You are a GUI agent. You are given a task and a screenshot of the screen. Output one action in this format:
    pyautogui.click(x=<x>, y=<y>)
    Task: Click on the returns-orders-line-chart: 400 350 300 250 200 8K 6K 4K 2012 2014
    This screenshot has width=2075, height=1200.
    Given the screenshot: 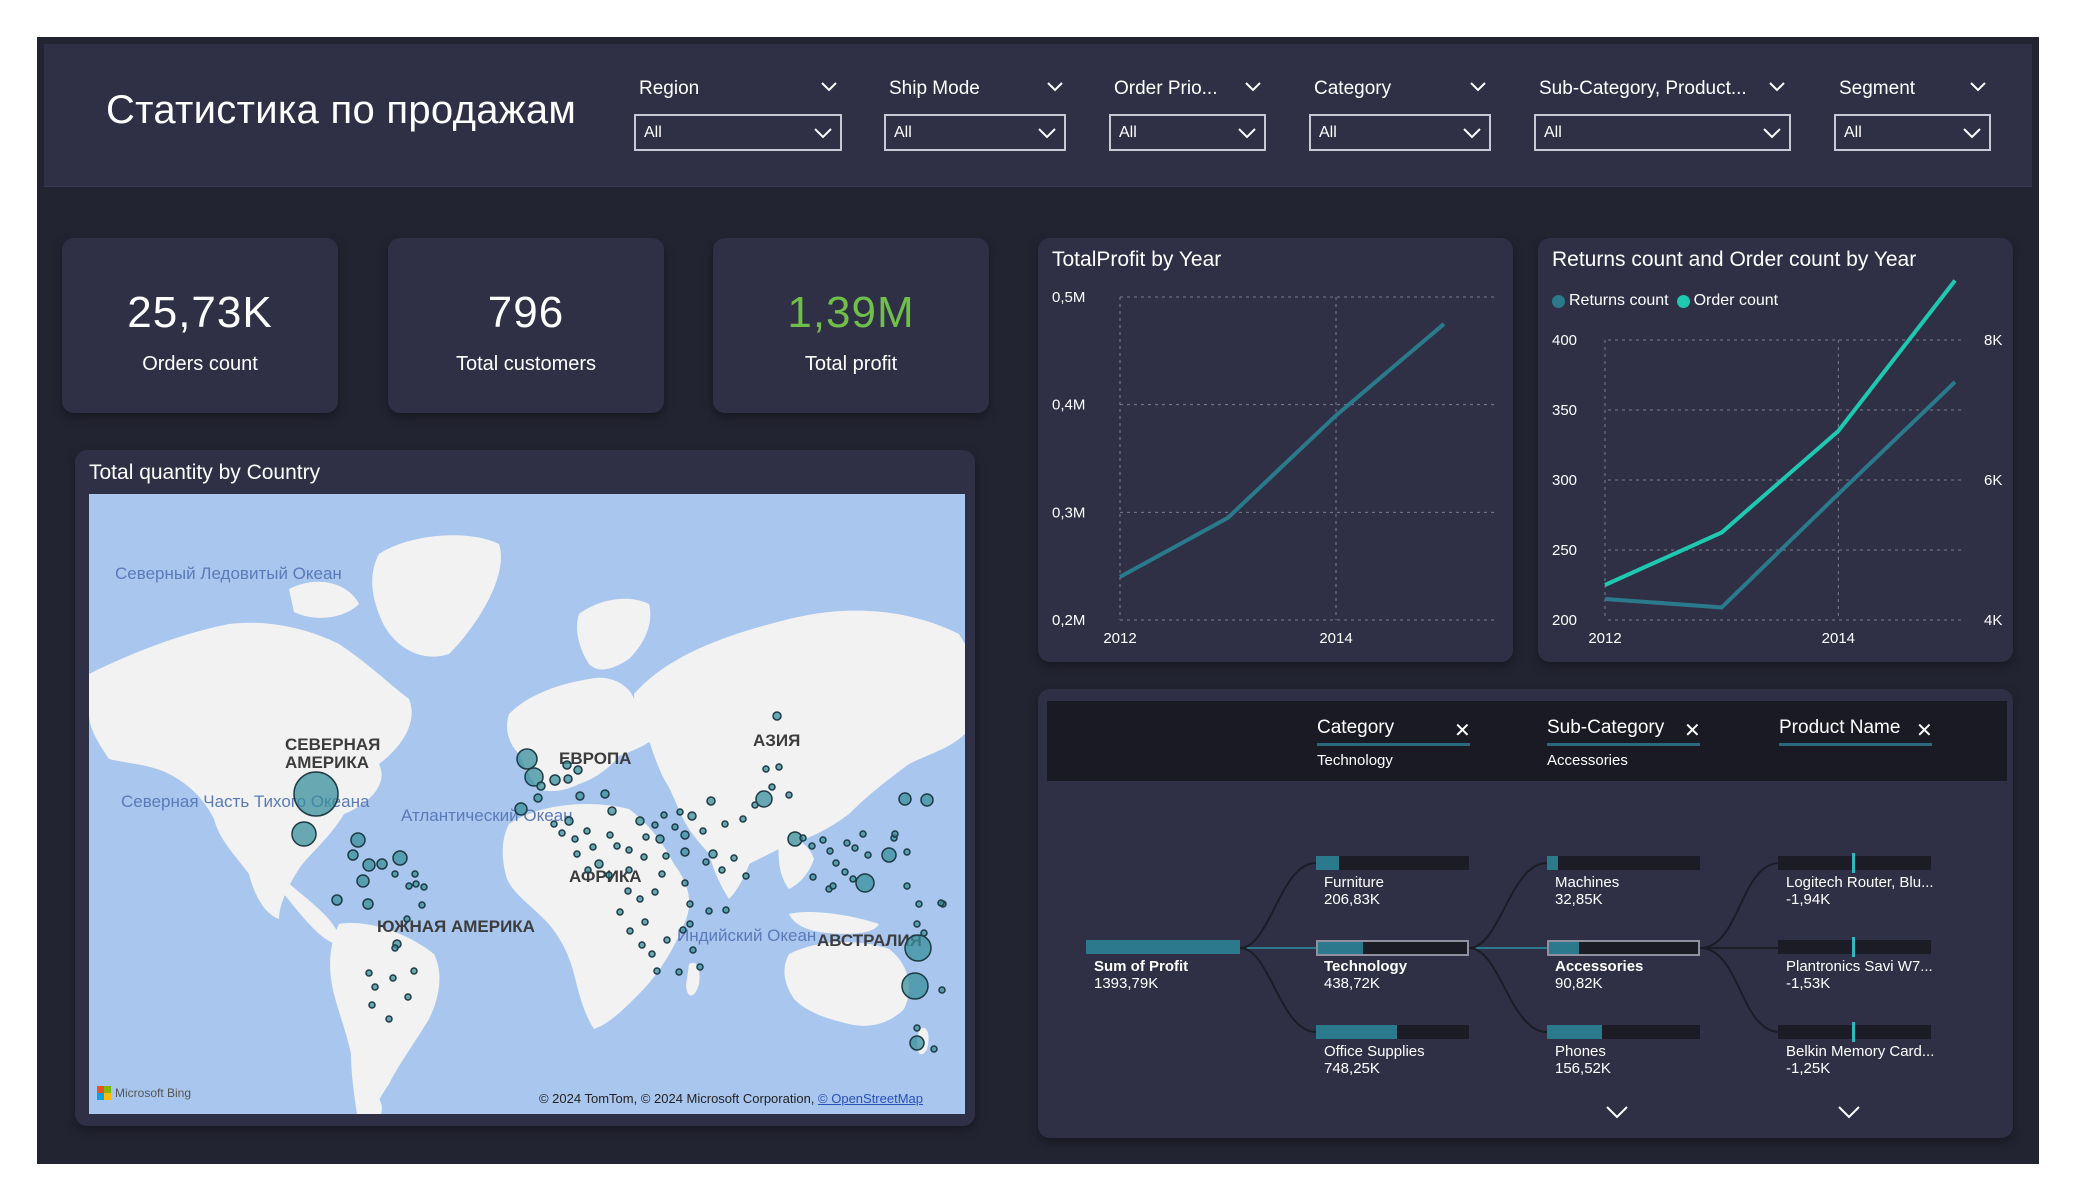 What is the action you would take?
    pyautogui.click(x=1775, y=450)
    